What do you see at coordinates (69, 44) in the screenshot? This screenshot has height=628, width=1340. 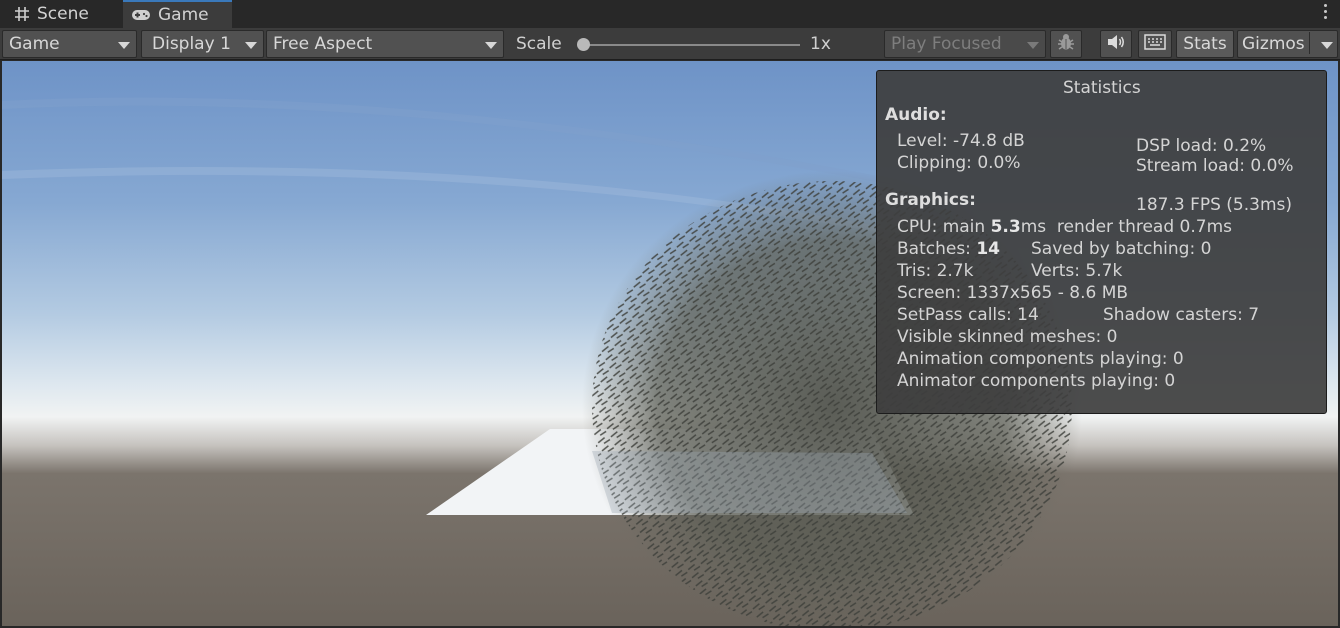 I see `game-view-dropdown: Game` at bounding box center [69, 44].